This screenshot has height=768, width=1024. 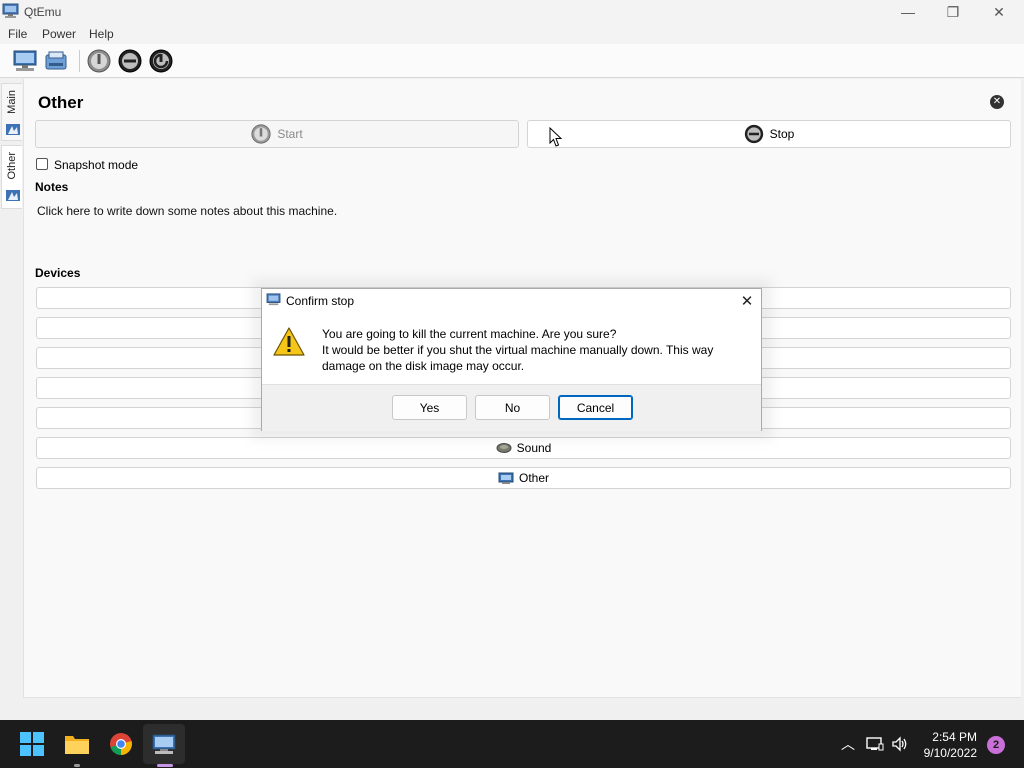 I want to click on toolbar-stop-button, so click(x=130, y=61).